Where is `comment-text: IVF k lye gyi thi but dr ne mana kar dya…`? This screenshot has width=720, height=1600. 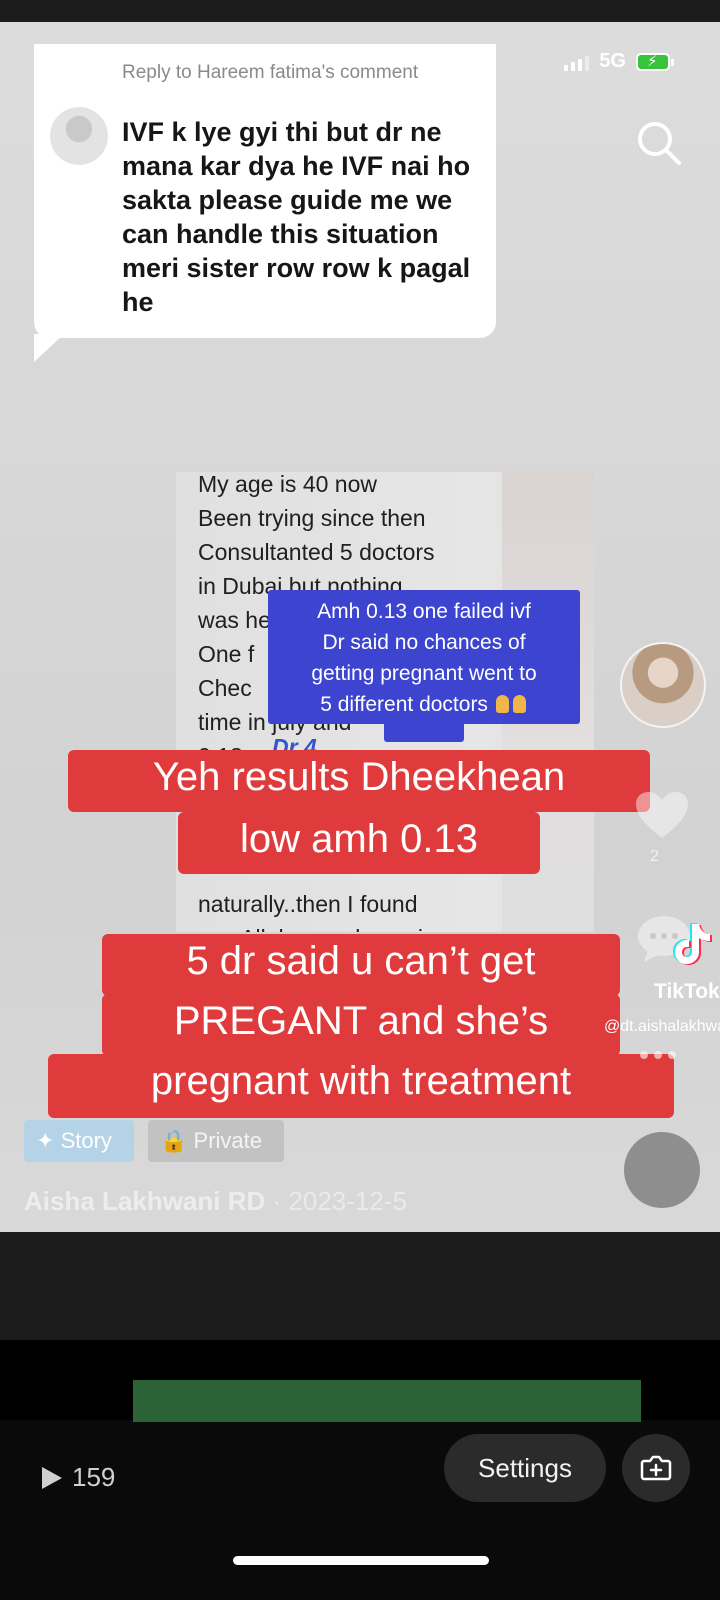 comment-text: IVF k lye gyi thi but dr ne mana kar dya… is located at coordinates (296, 217).